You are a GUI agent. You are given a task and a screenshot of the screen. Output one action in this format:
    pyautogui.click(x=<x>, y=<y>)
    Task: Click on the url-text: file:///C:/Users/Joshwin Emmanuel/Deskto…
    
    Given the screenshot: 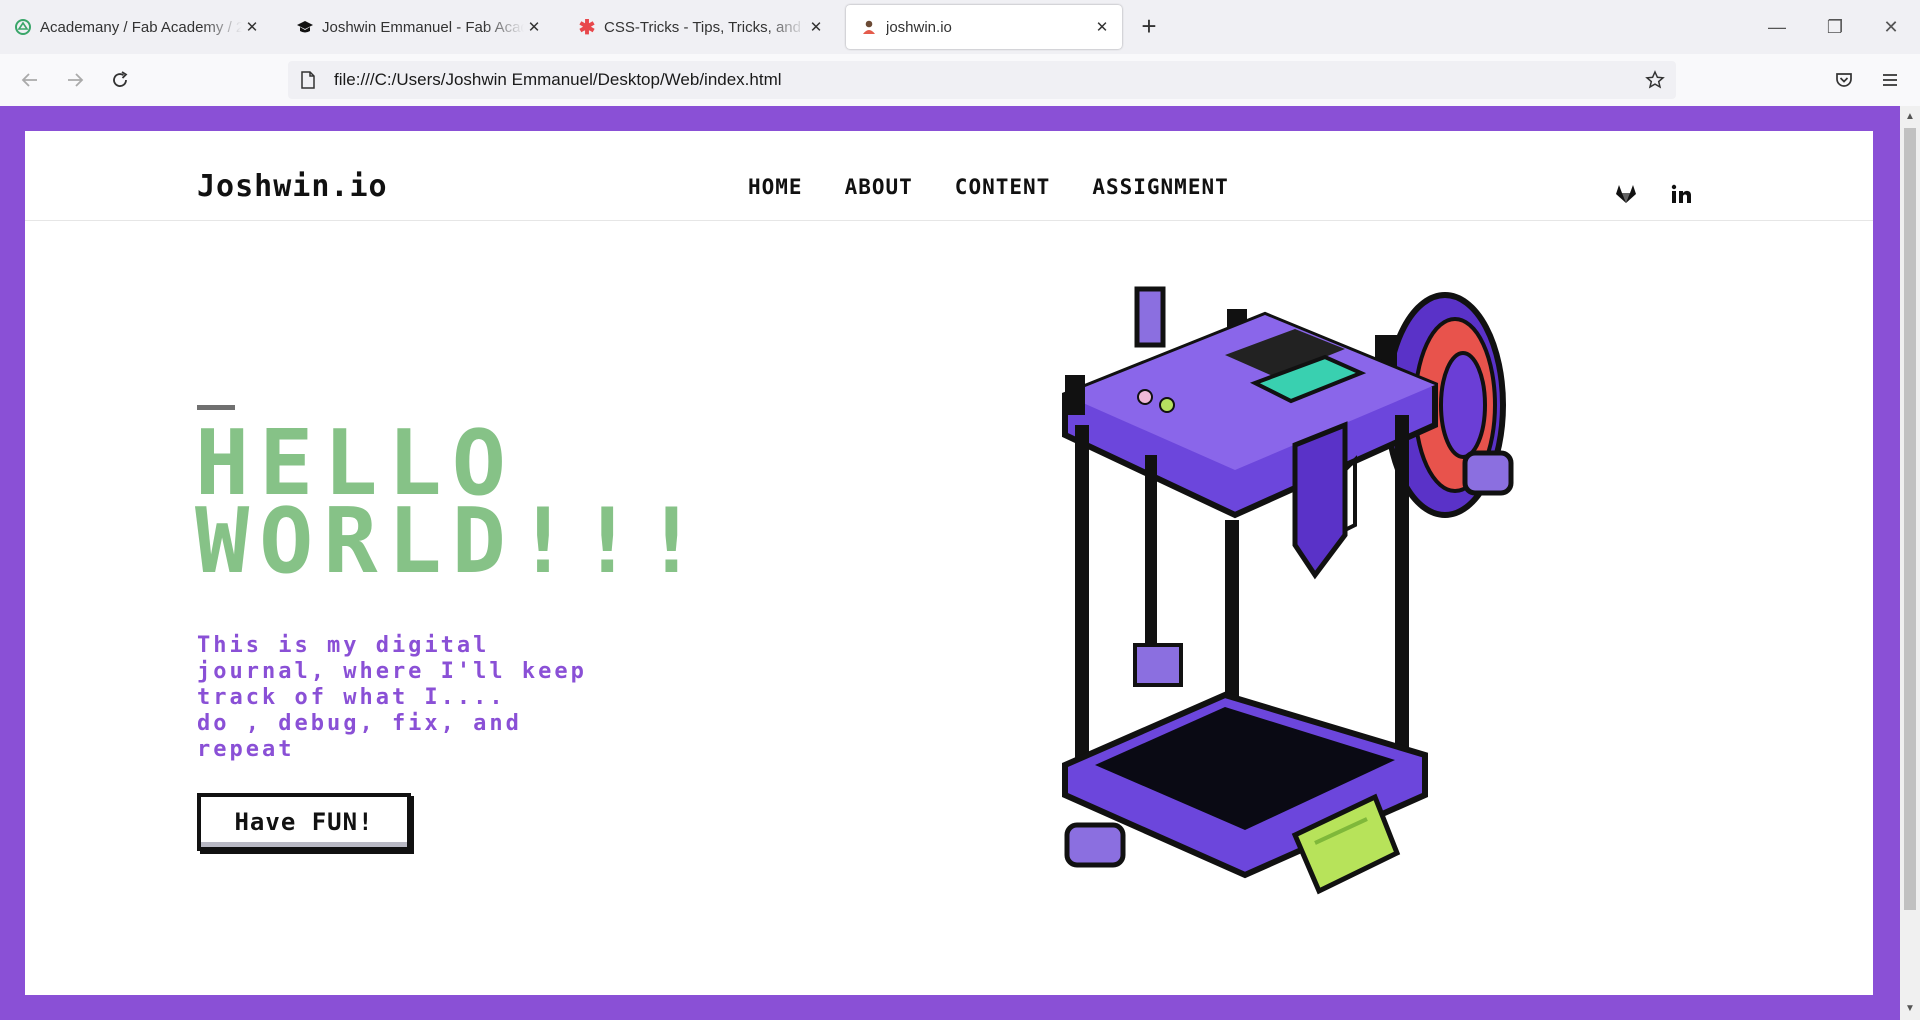 What is the action you would take?
    pyautogui.click(x=558, y=80)
    